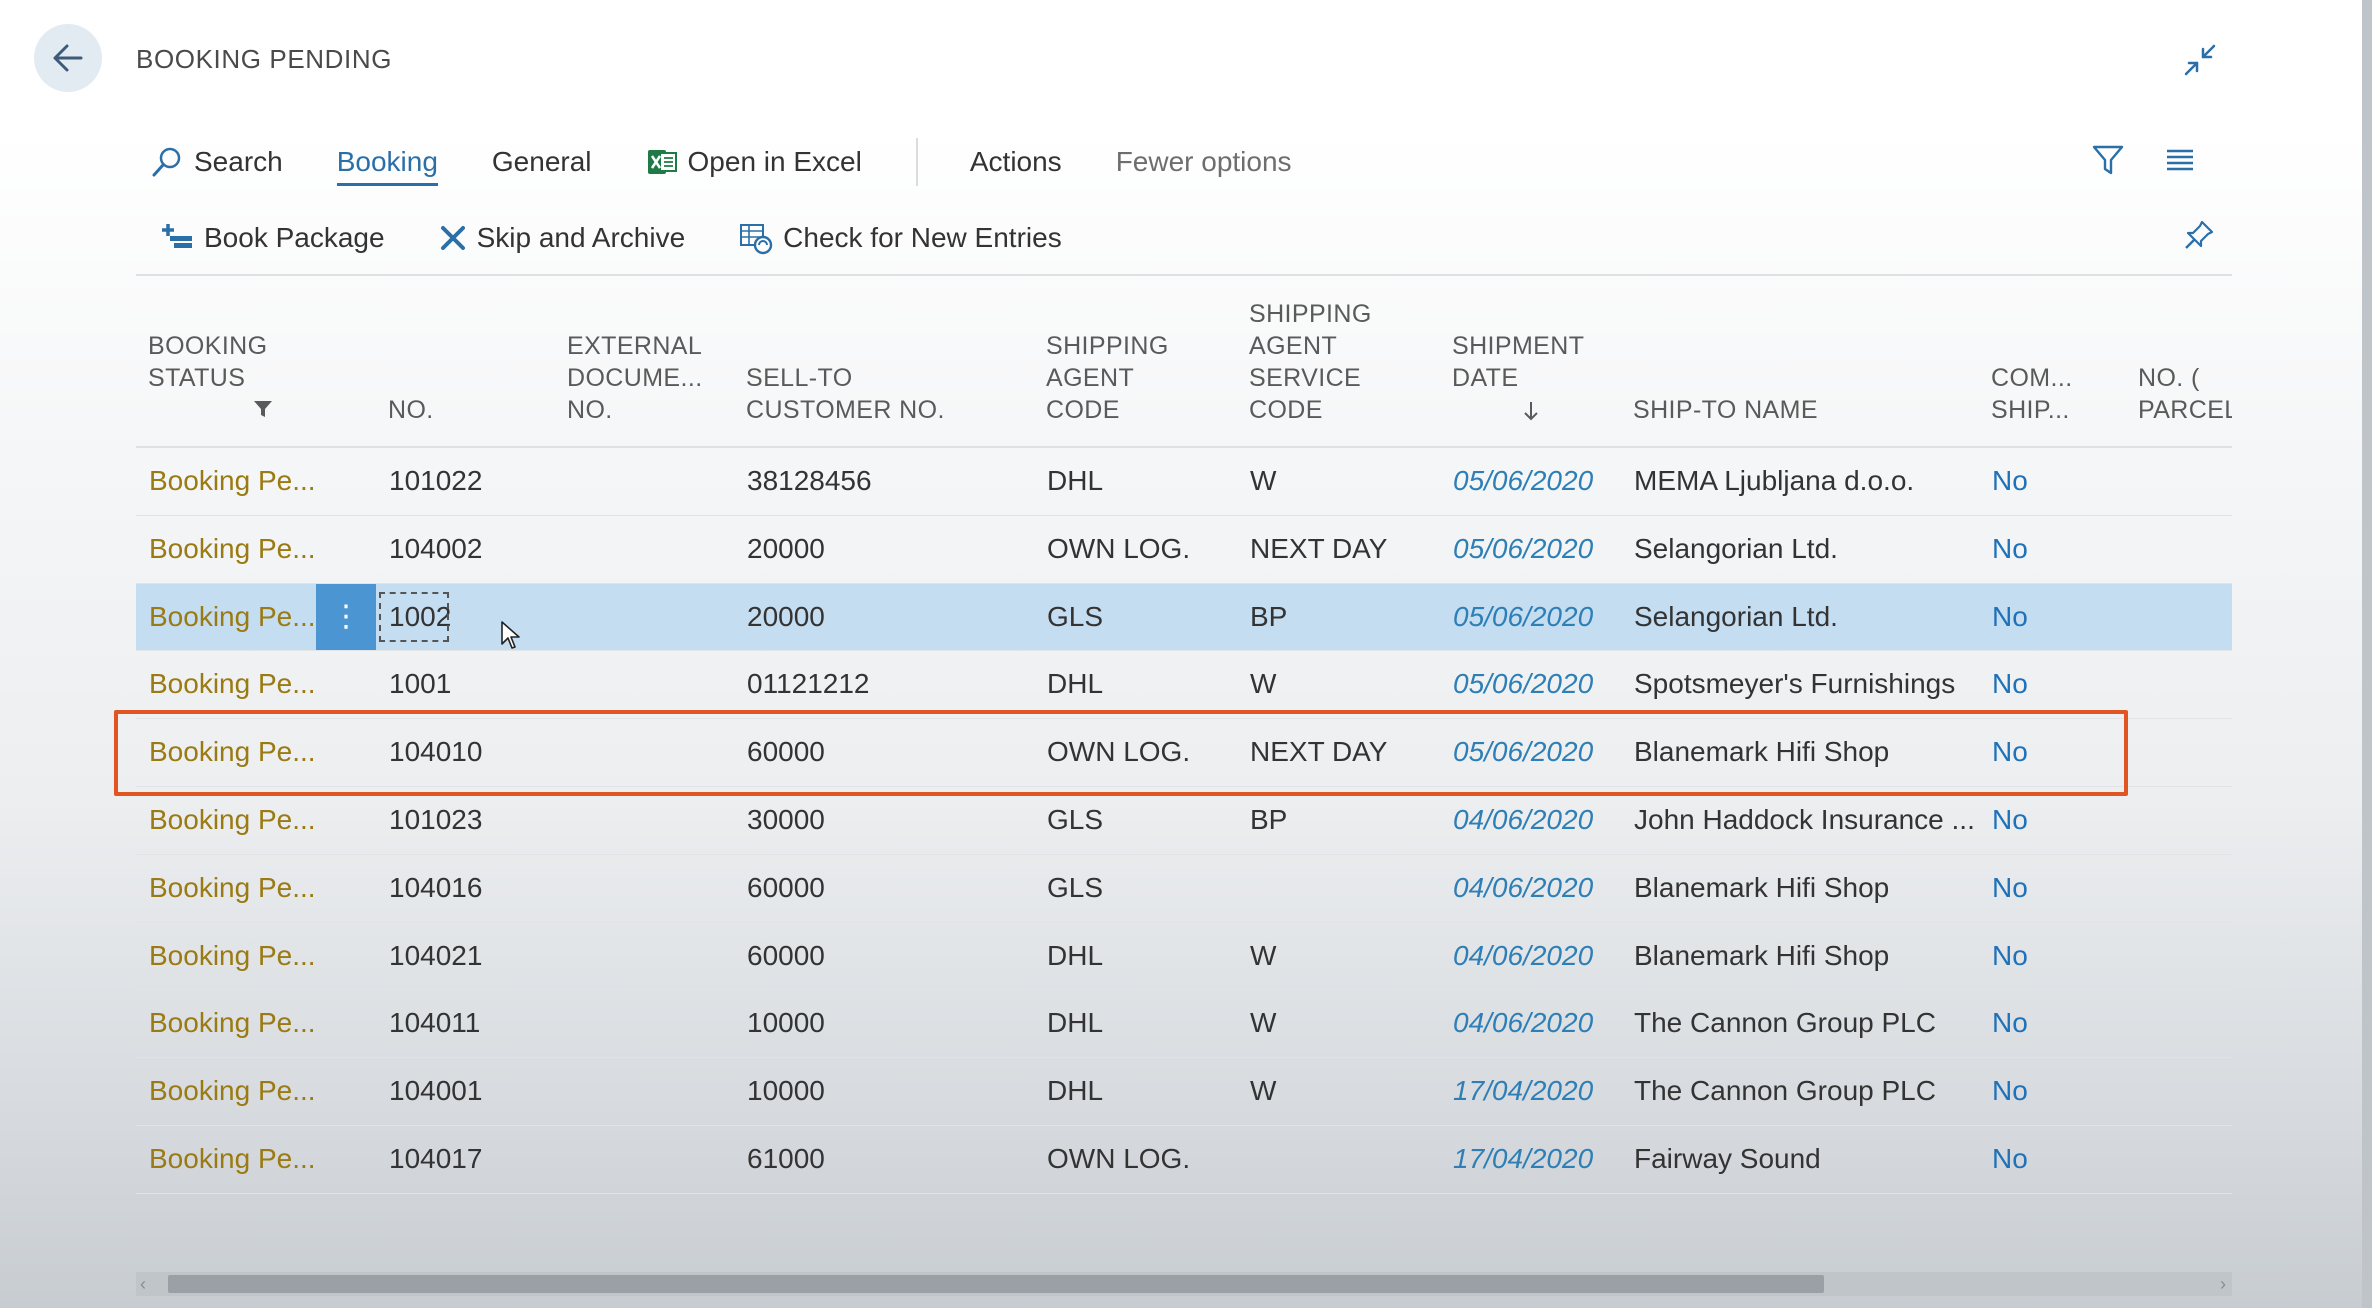 This screenshot has width=2372, height=1308. I want to click on open-in-excel-button: Open in Excel, so click(754, 162).